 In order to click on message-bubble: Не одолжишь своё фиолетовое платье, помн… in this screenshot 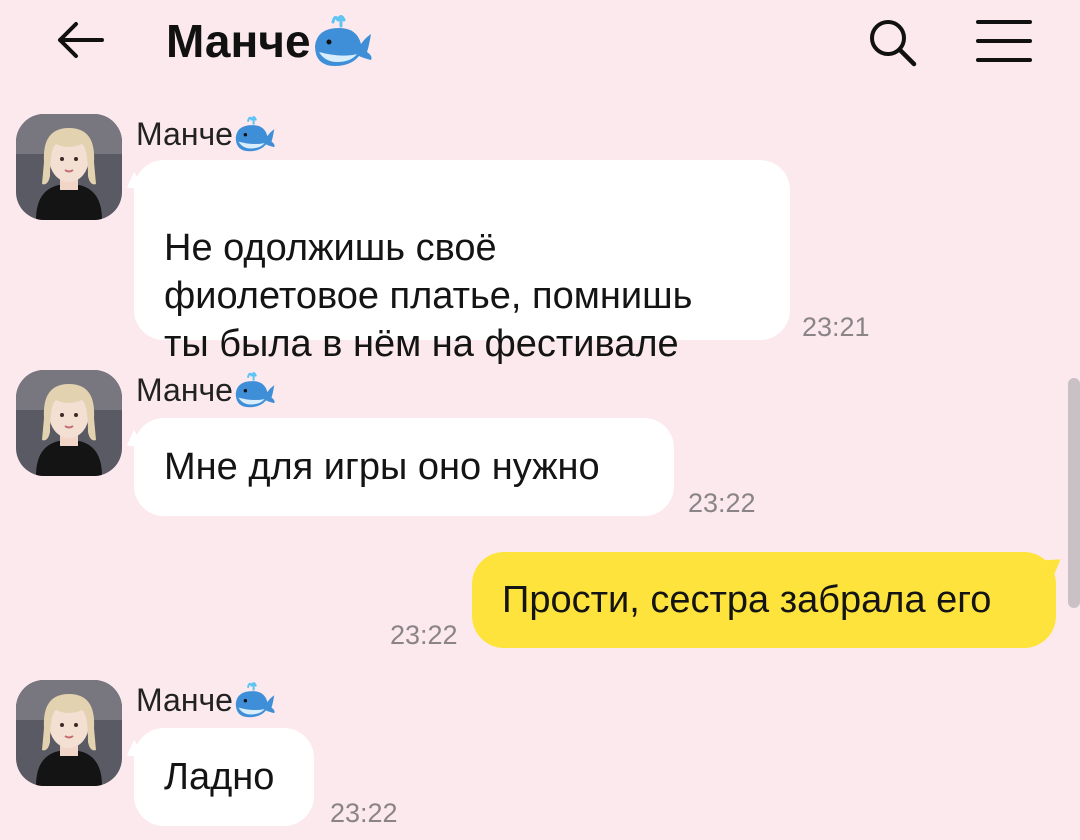, I will do `click(462, 262)`.